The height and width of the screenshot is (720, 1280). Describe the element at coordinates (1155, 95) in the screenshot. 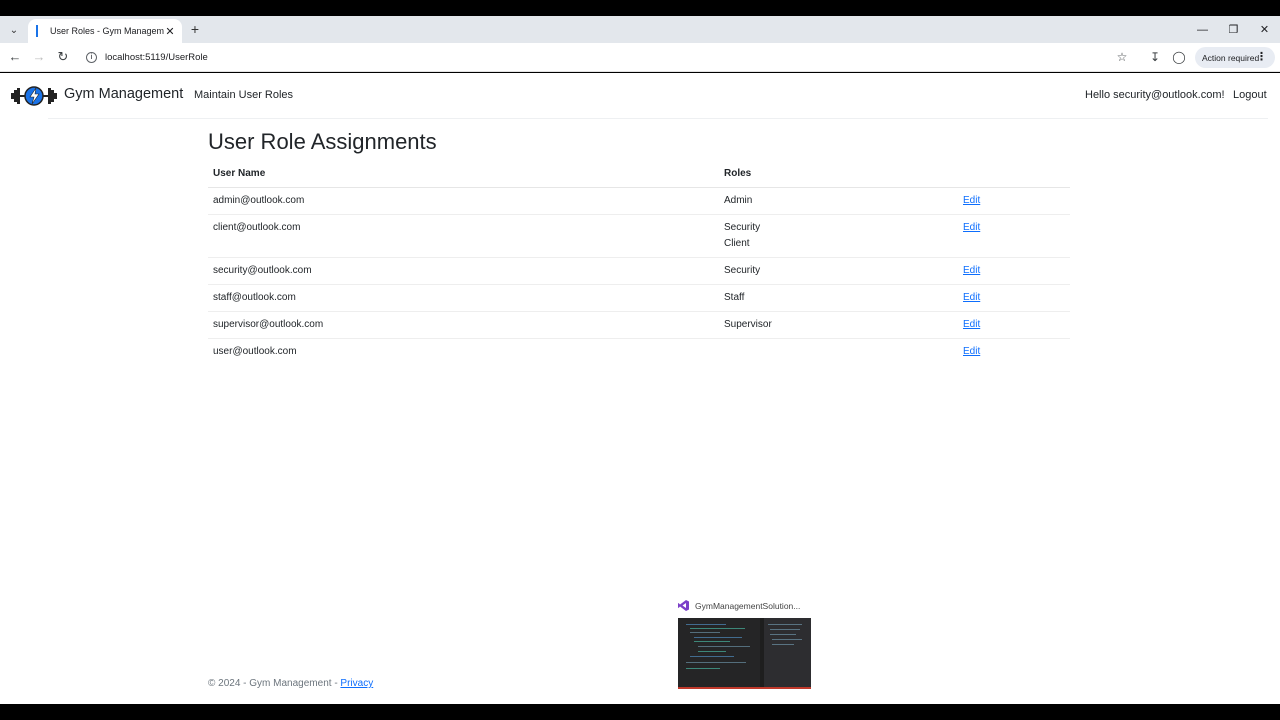

I see `user-greeting: Hello security@outlook.com!` at that location.